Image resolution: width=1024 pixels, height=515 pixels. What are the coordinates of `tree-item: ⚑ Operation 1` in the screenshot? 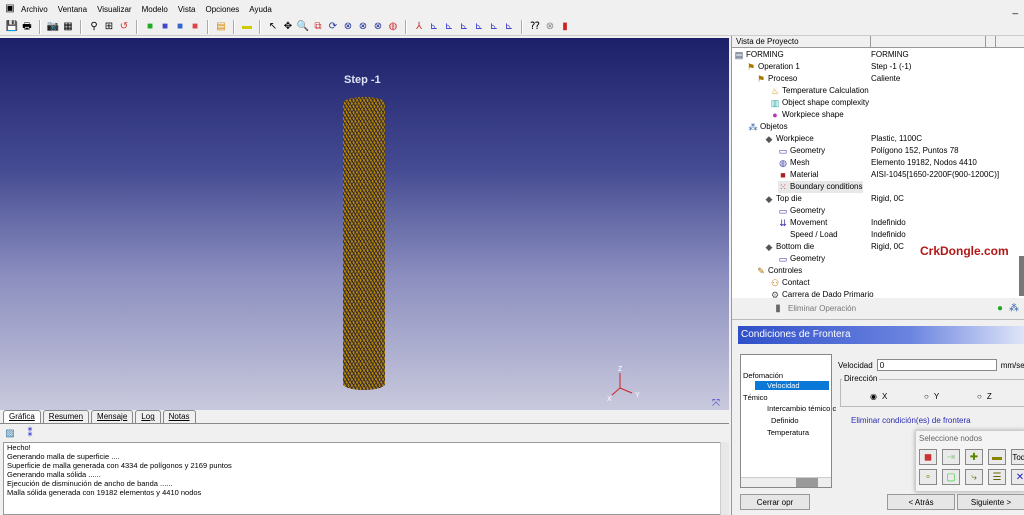 It's located at (773, 67).